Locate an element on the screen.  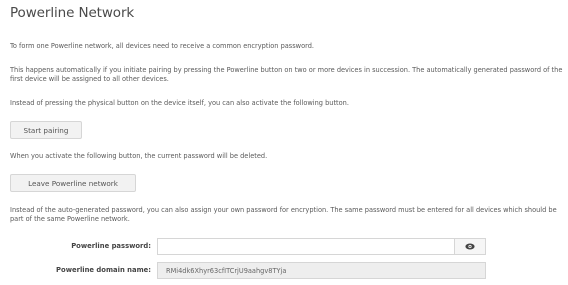
password-field is located at coordinates (305, 246).